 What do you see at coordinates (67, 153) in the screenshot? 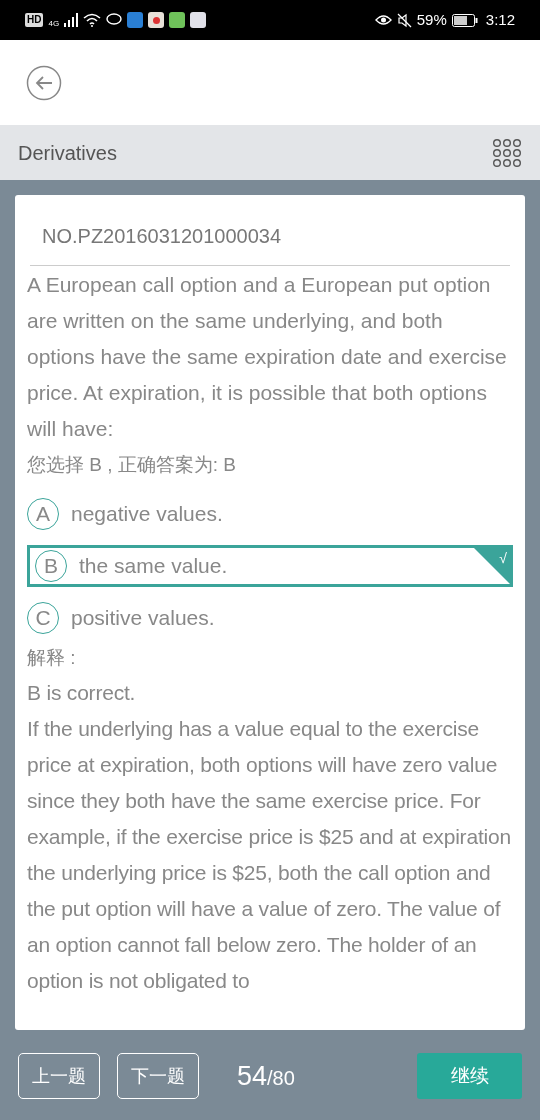
I see `subject-title: Derivatives` at bounding box center [67, 153].